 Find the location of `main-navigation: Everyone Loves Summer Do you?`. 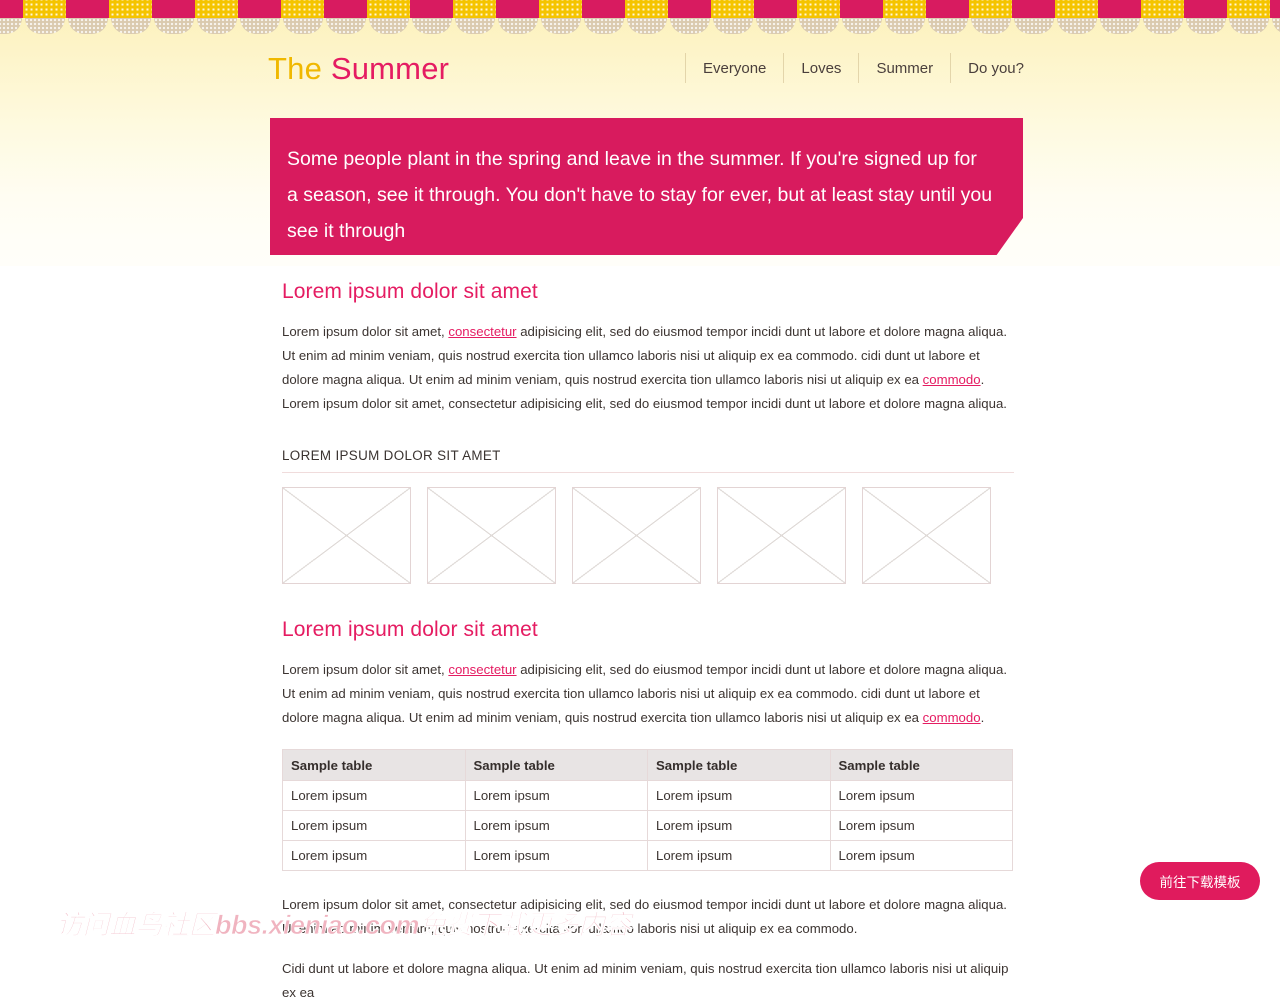

main-navigation: Everyone Loves Summer Do you? is located at coordinates (854, 68).